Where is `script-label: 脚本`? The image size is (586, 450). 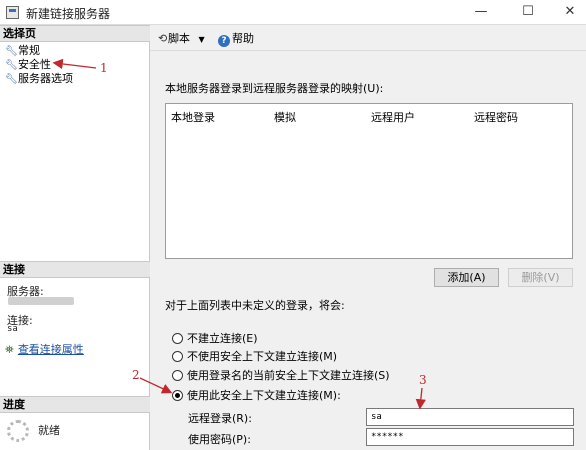 script-label: 脚本 is located at coordinates (179, 38).